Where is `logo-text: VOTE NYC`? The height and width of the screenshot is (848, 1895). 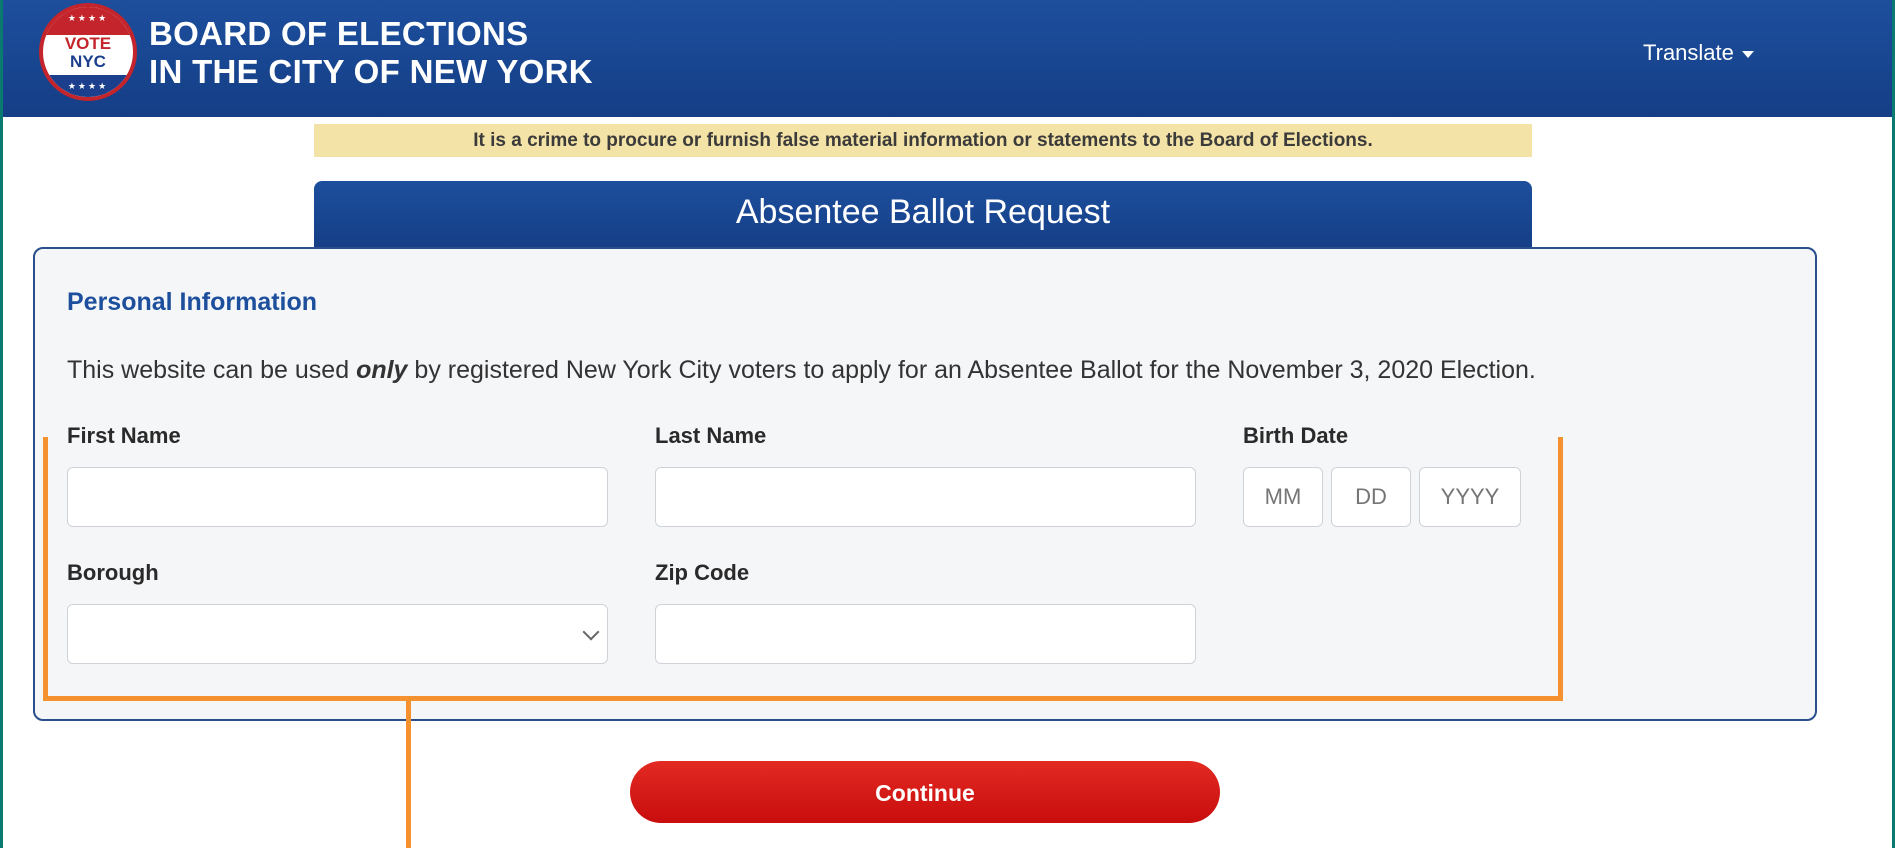
logo-text: VOTE NYC is located at coordinates (88, 55).